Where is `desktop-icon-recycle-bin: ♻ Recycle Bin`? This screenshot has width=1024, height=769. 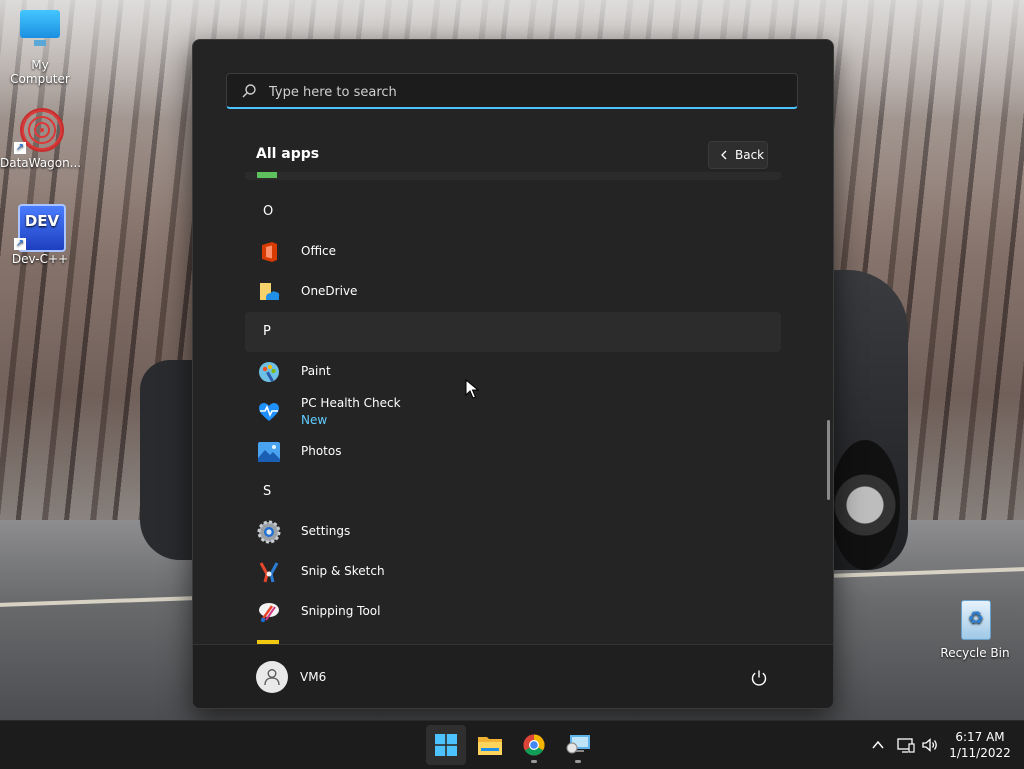
desktop-icon-recycle-bin: ♻ Recycle Bin is located at coordinates (975, 629).